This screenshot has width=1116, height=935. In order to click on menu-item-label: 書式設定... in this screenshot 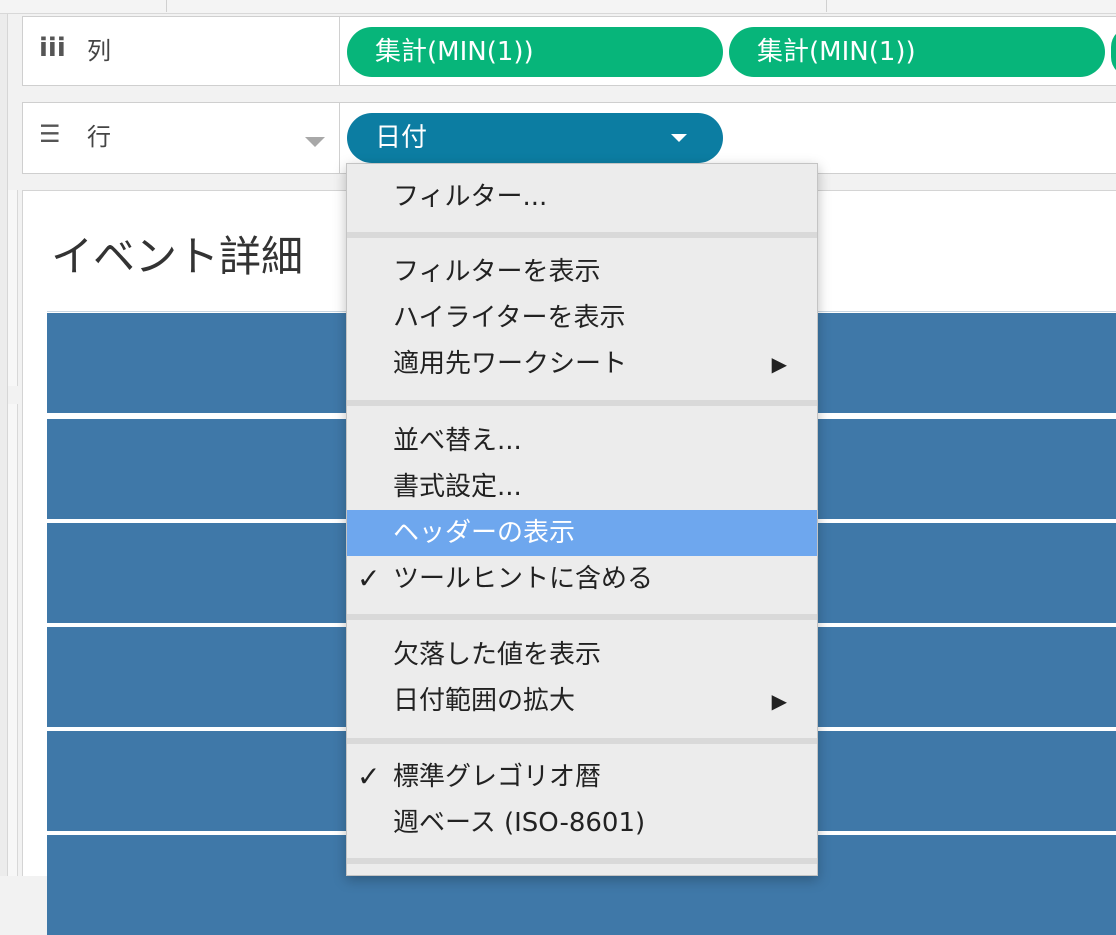, I will do `click(457, 487)`.